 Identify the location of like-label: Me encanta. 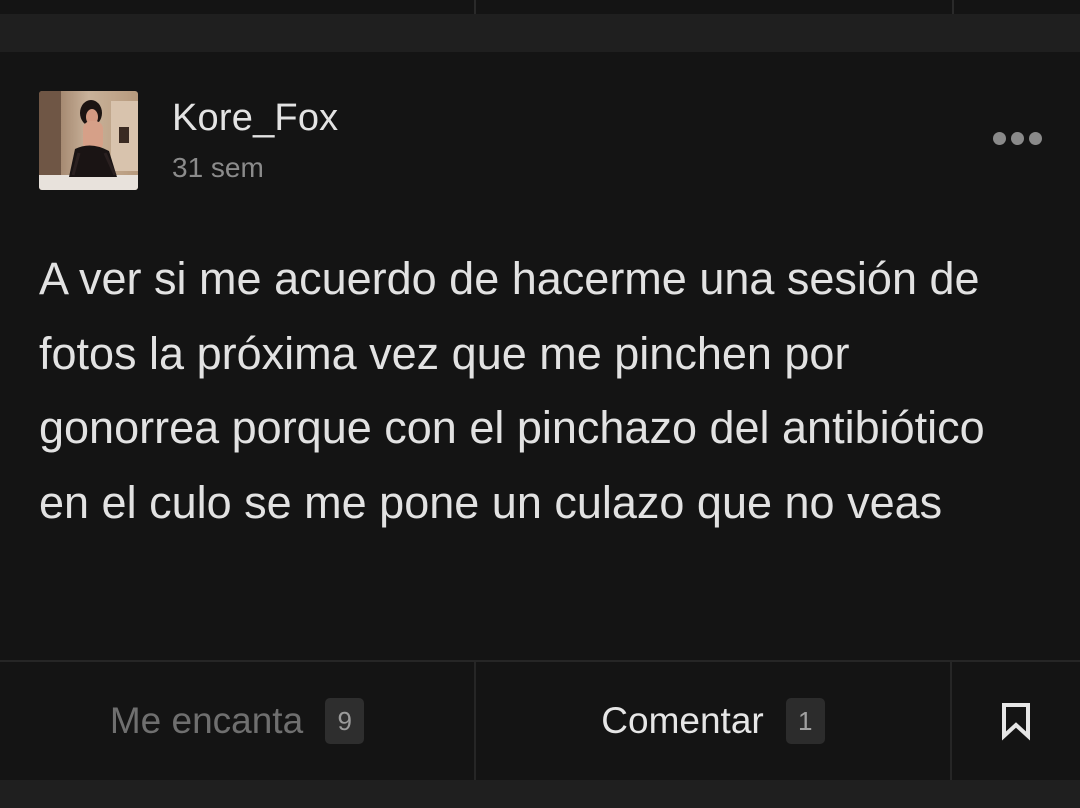
(206, 720).